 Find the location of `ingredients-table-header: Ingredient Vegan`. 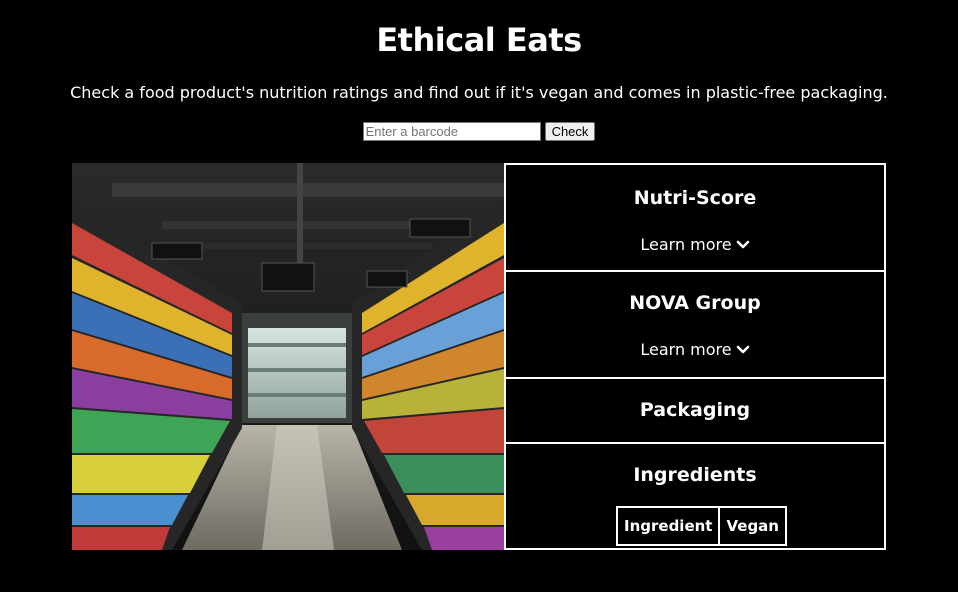

ingredients-table-header: Ingredient Vegan is located at coordinates (701, 526).